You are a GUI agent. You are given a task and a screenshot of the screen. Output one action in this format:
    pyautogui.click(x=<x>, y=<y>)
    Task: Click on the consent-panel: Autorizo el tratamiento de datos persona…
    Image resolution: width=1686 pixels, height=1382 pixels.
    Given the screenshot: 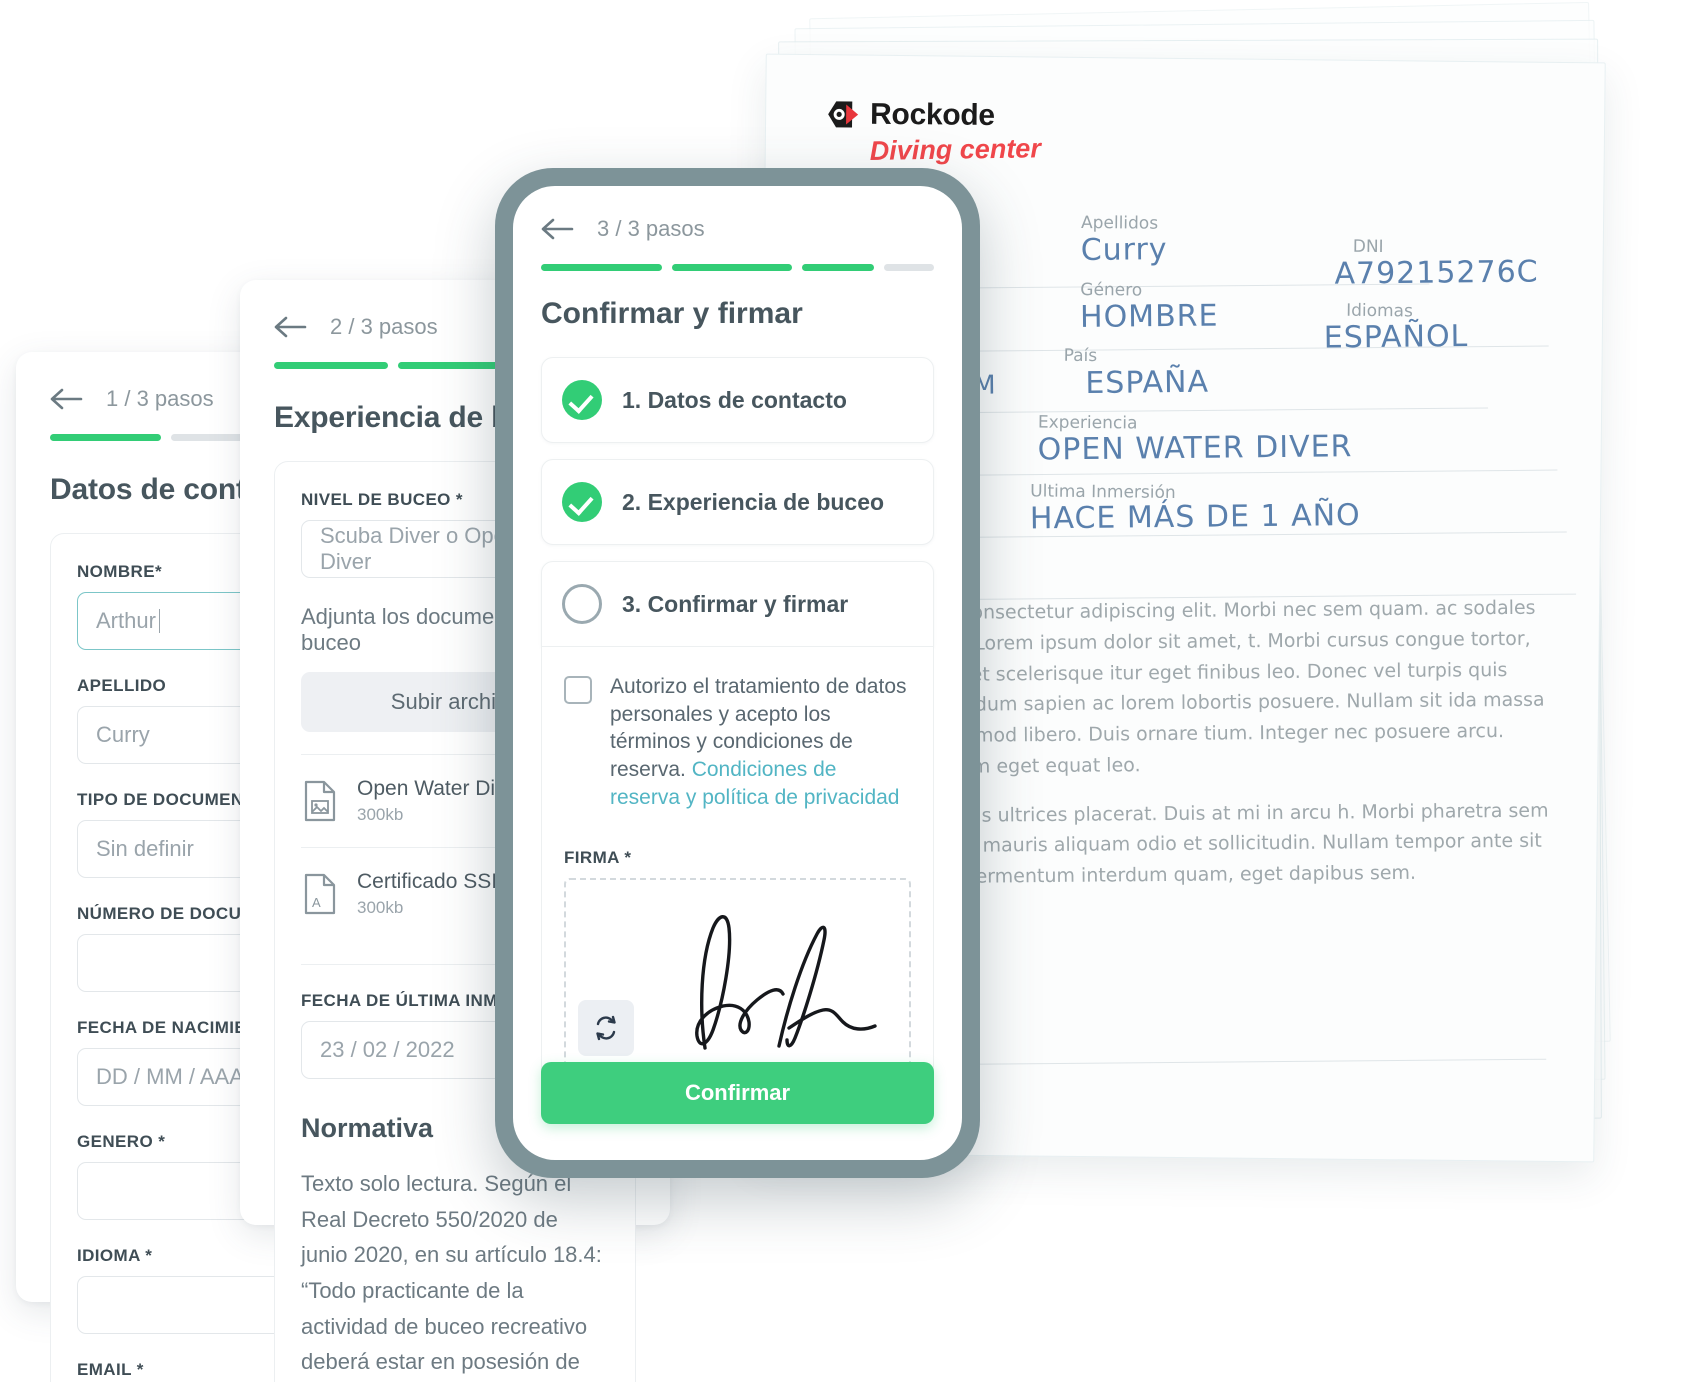 What is the action you would take?
    pyautogui.click(x=737, y=873)
    